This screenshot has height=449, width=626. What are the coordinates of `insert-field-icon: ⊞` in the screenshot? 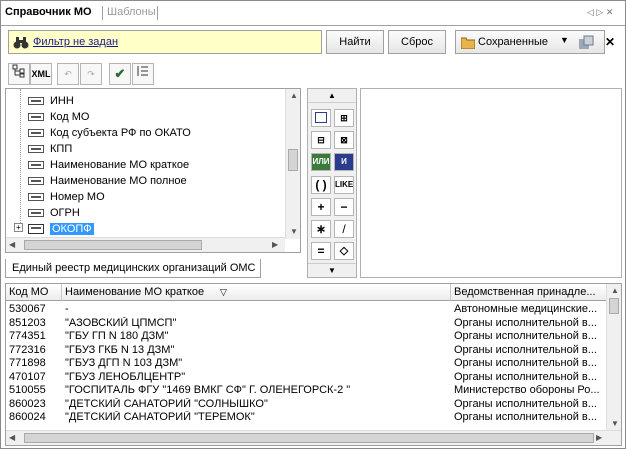 It's located at (344, 118).